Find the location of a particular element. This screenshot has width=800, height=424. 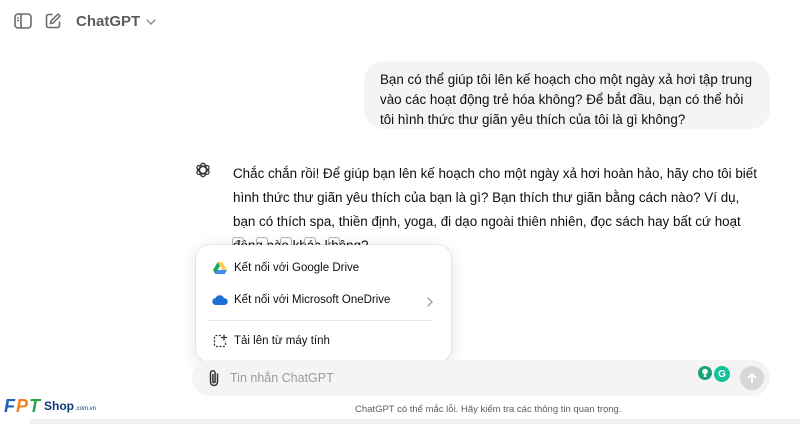

openai-logo-icon is located at coordinates (203, 170).